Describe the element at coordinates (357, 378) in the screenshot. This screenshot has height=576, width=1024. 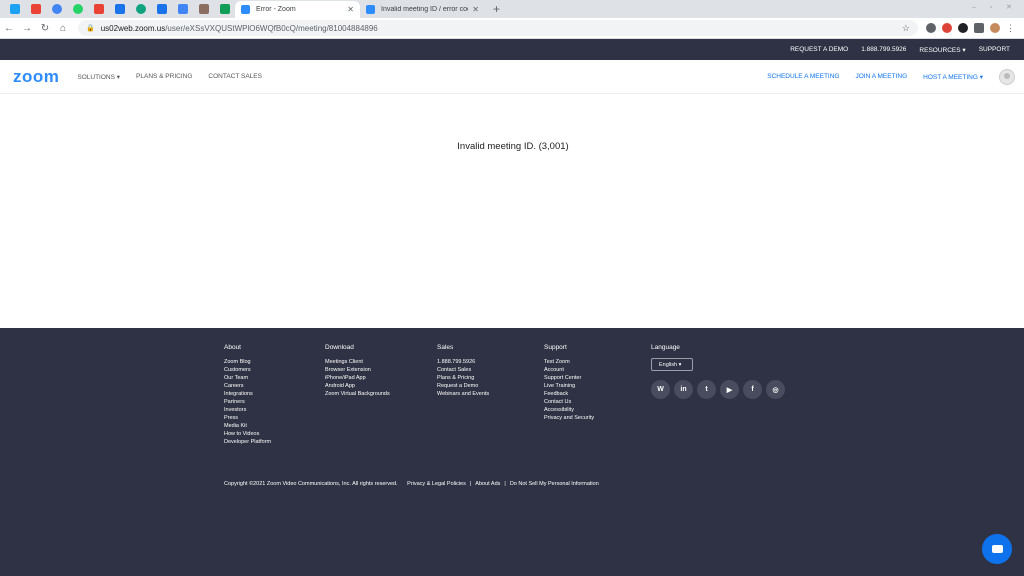
I see `footer-link: iPhone/iPad App` at that location.